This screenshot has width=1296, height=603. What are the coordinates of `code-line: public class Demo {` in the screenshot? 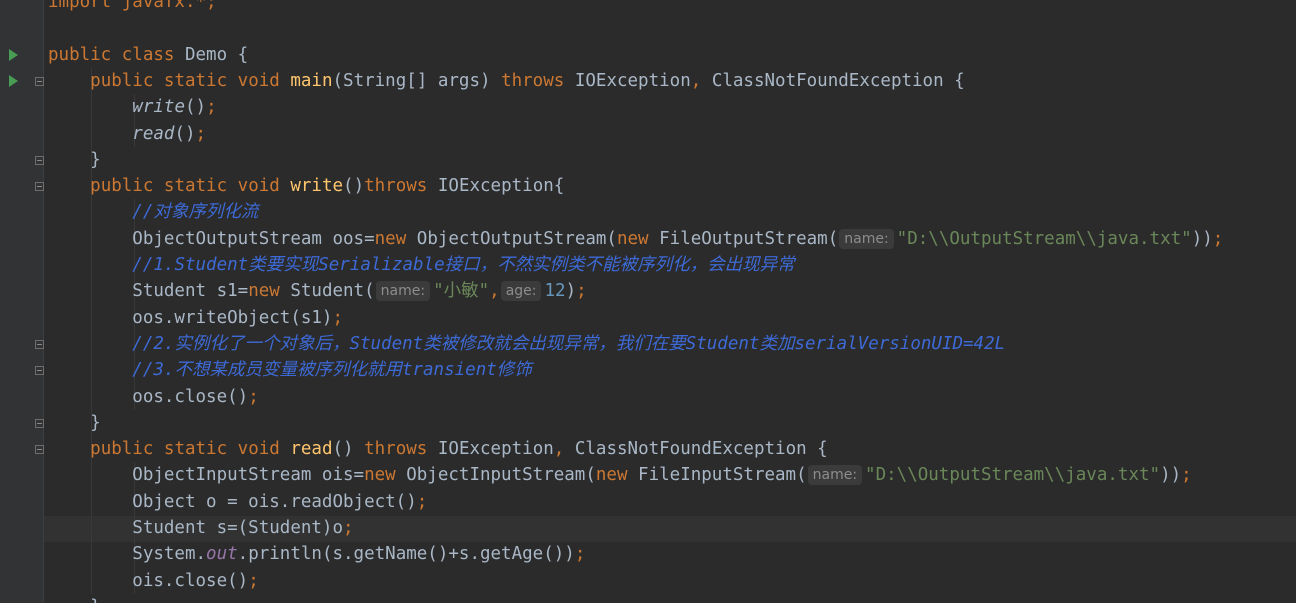 It's located at (148, 55).